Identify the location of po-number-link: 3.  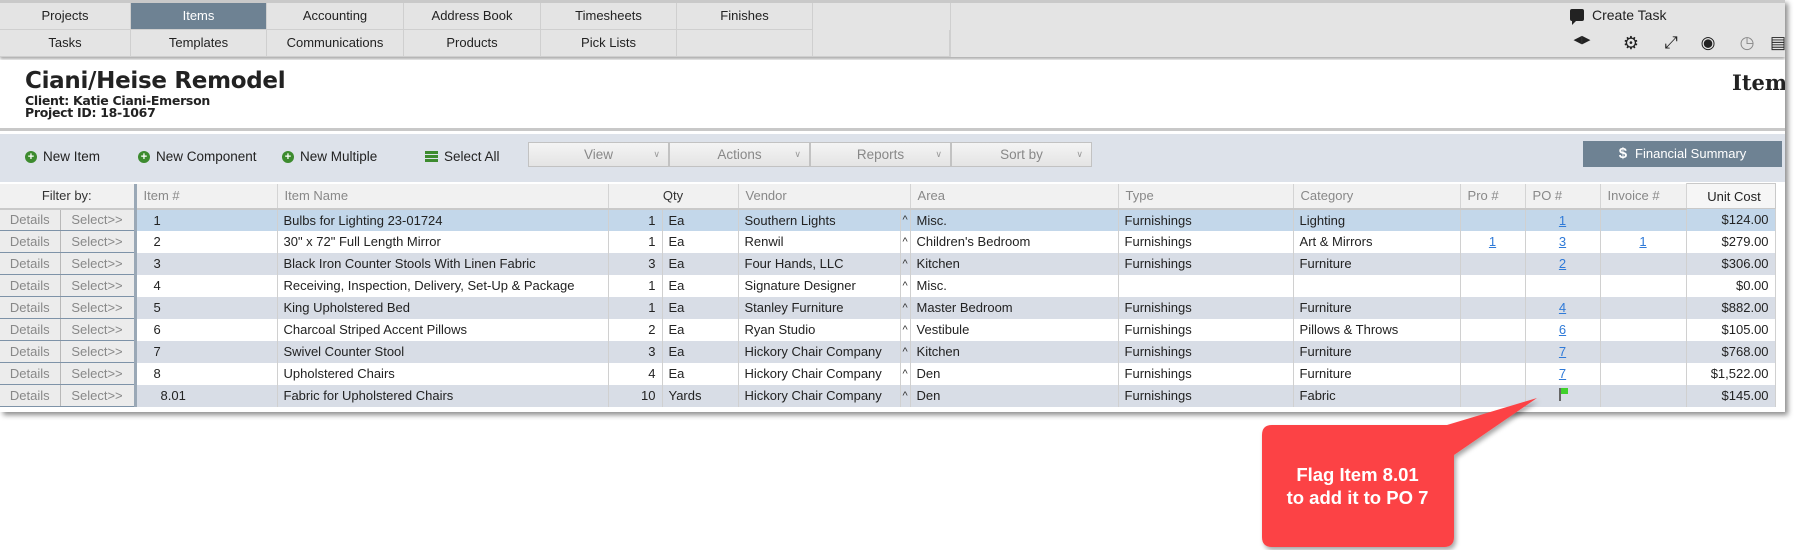
(1562, 241).